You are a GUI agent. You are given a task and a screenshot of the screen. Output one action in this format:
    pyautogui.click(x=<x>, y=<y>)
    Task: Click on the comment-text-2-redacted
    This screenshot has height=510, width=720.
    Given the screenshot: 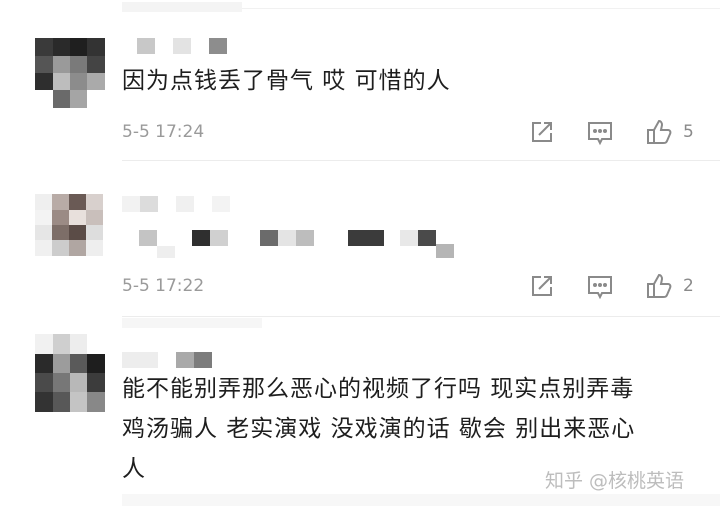 What is the action you would take?
    pyautogui.click(x=302, y=243)
    